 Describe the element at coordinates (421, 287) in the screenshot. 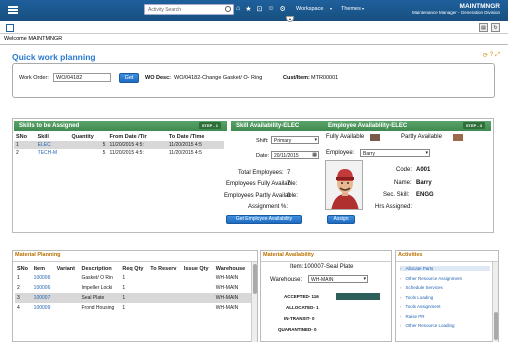

I see `activity-item: › Schedule Services` at that location.